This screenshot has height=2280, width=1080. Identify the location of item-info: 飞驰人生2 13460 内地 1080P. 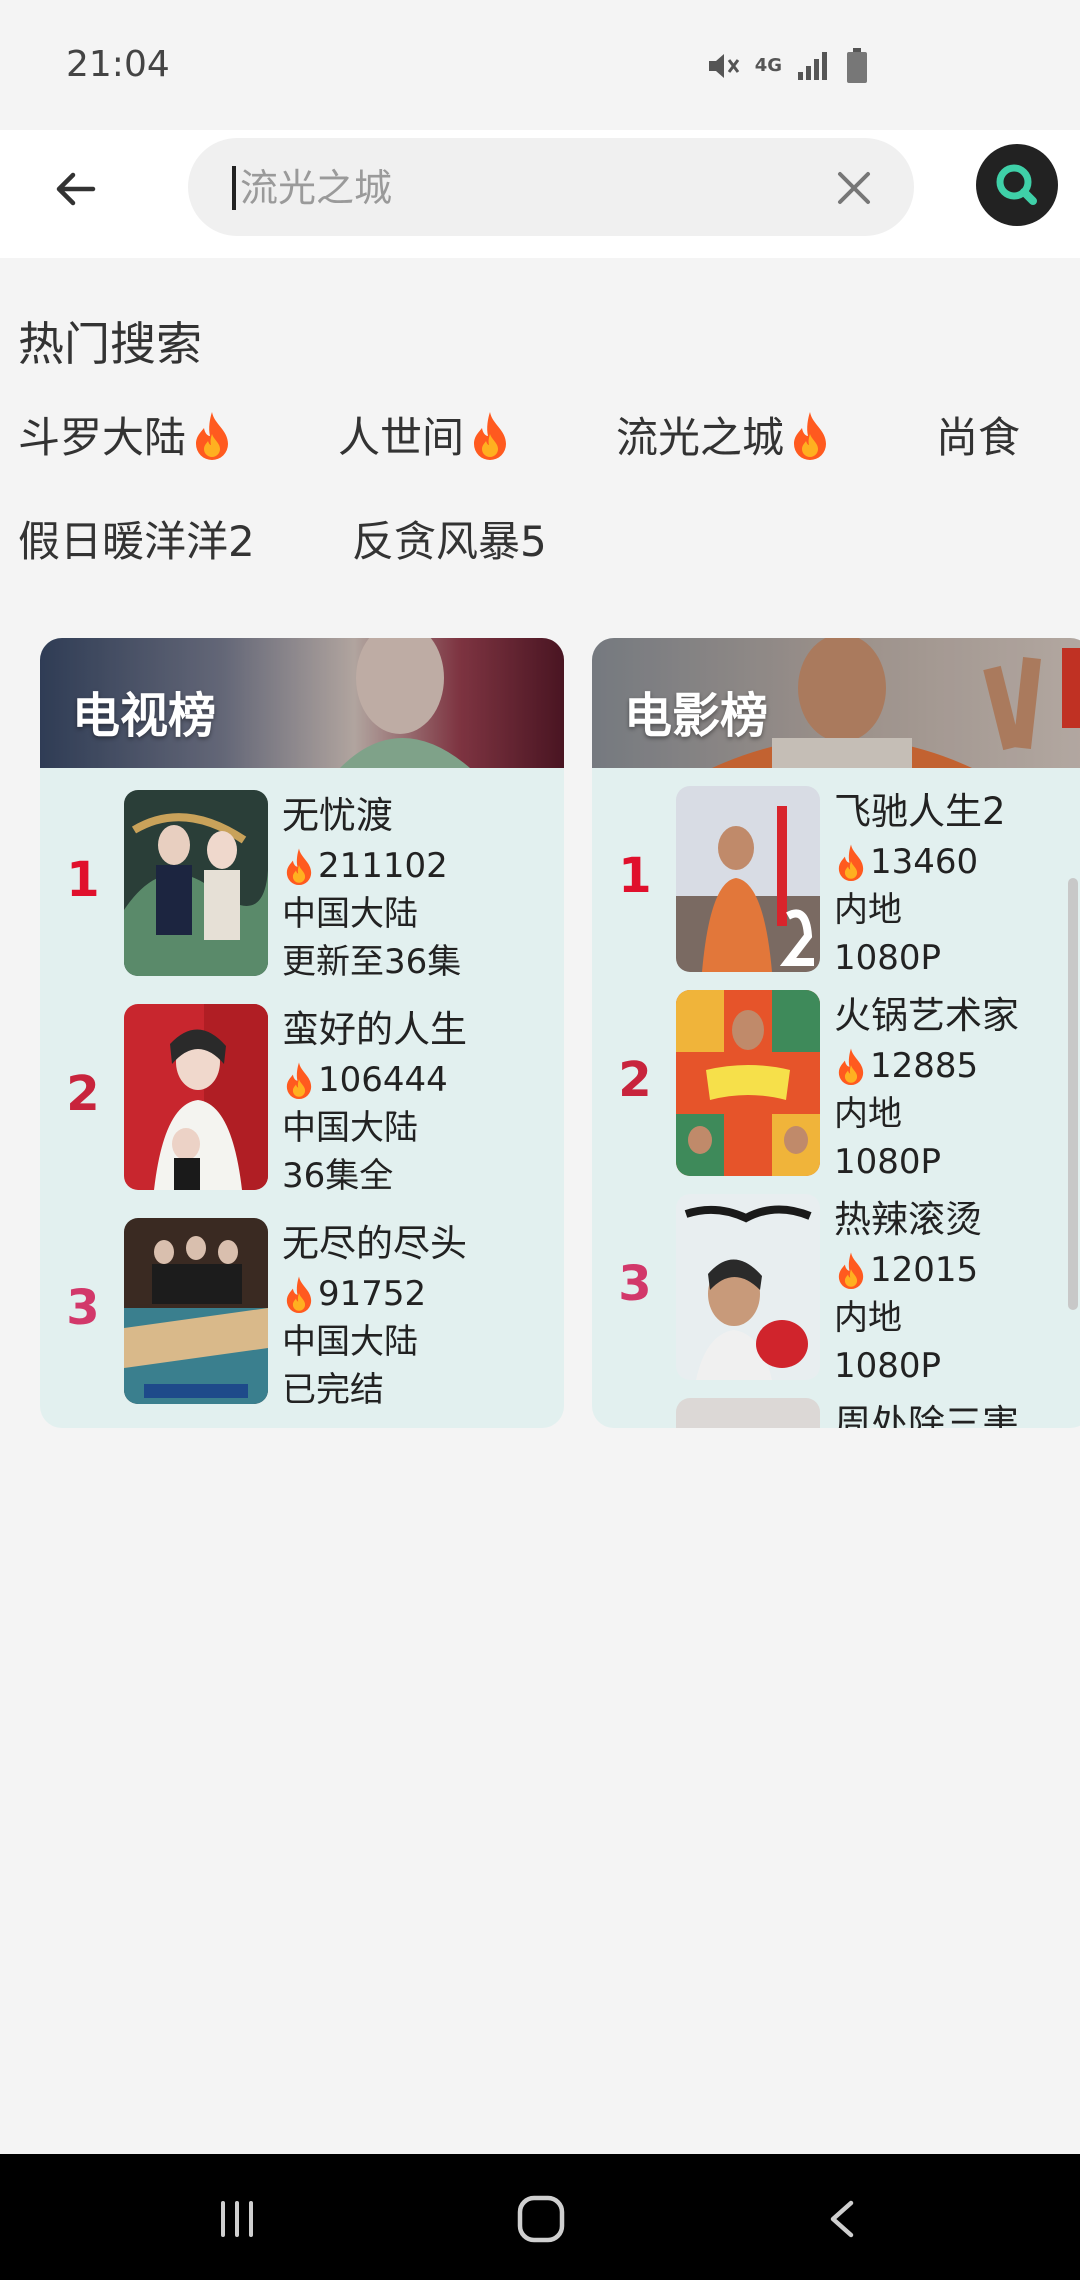
(920, 884).